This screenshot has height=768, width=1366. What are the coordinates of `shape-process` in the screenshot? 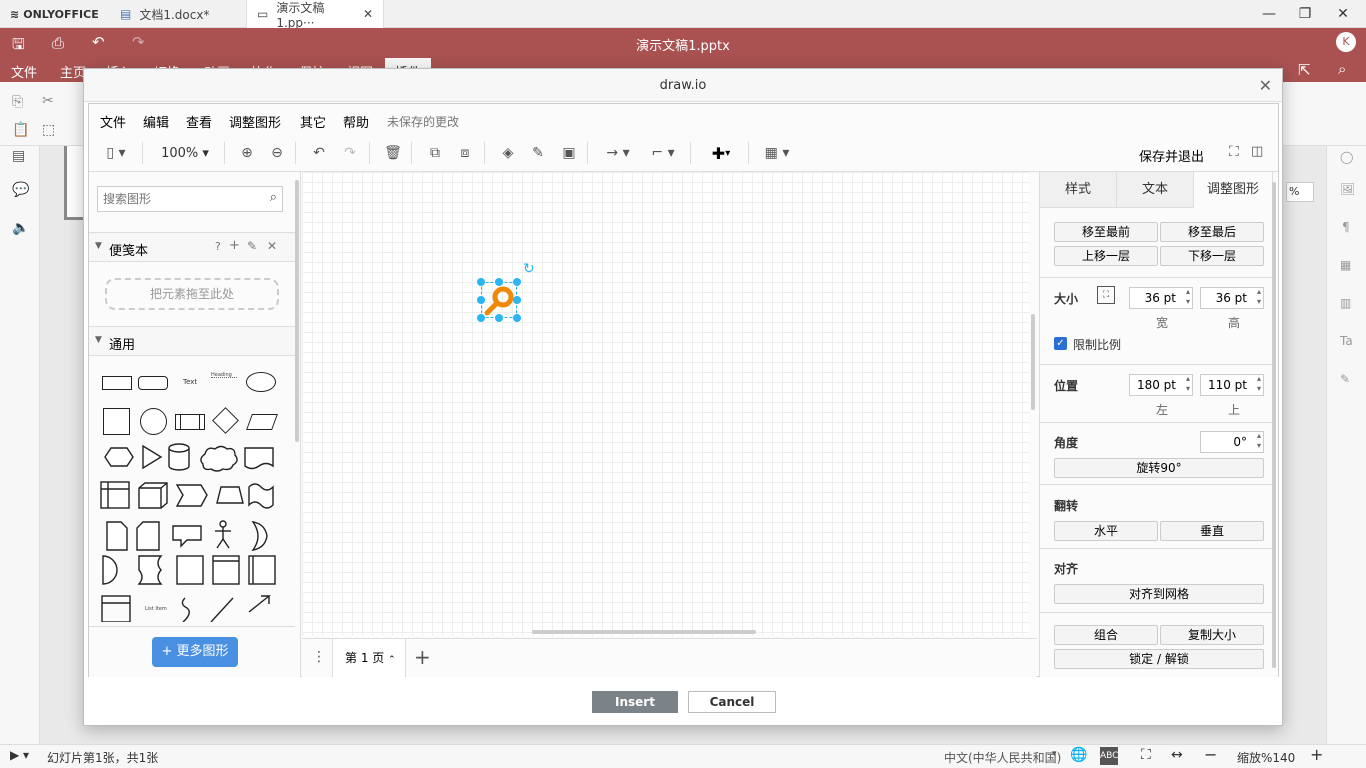 It's located at (190, 422).